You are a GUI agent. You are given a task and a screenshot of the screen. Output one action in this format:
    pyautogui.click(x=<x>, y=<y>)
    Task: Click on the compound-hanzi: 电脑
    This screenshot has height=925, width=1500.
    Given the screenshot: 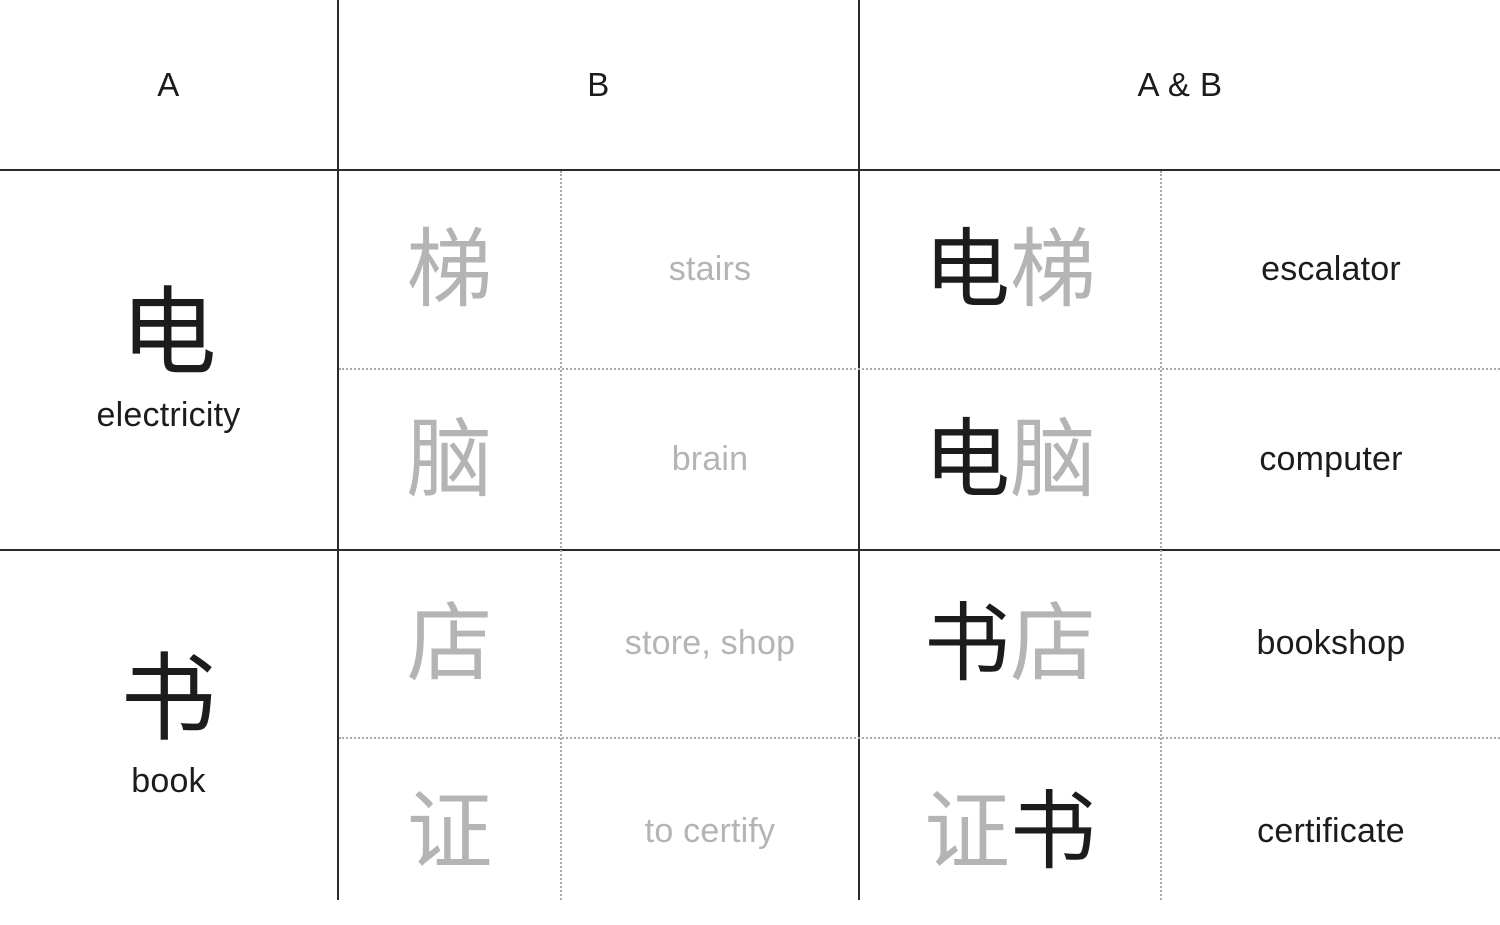 What is the action you would take?
    pyautogui.click(x=1010, y=460)
    